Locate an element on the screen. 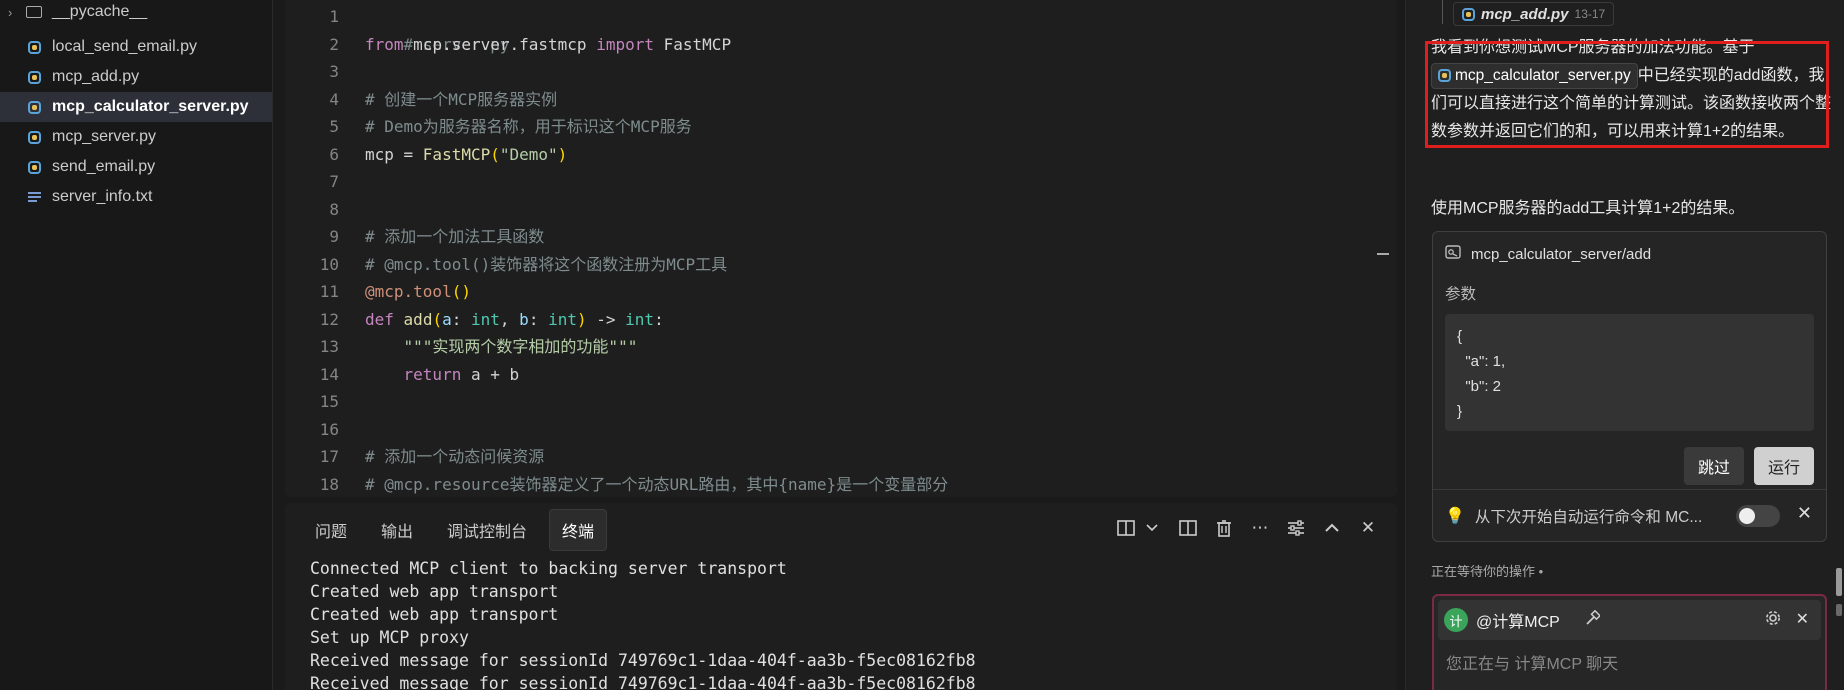  file-send-email: send_email.py is located at coordinates (136, 167).